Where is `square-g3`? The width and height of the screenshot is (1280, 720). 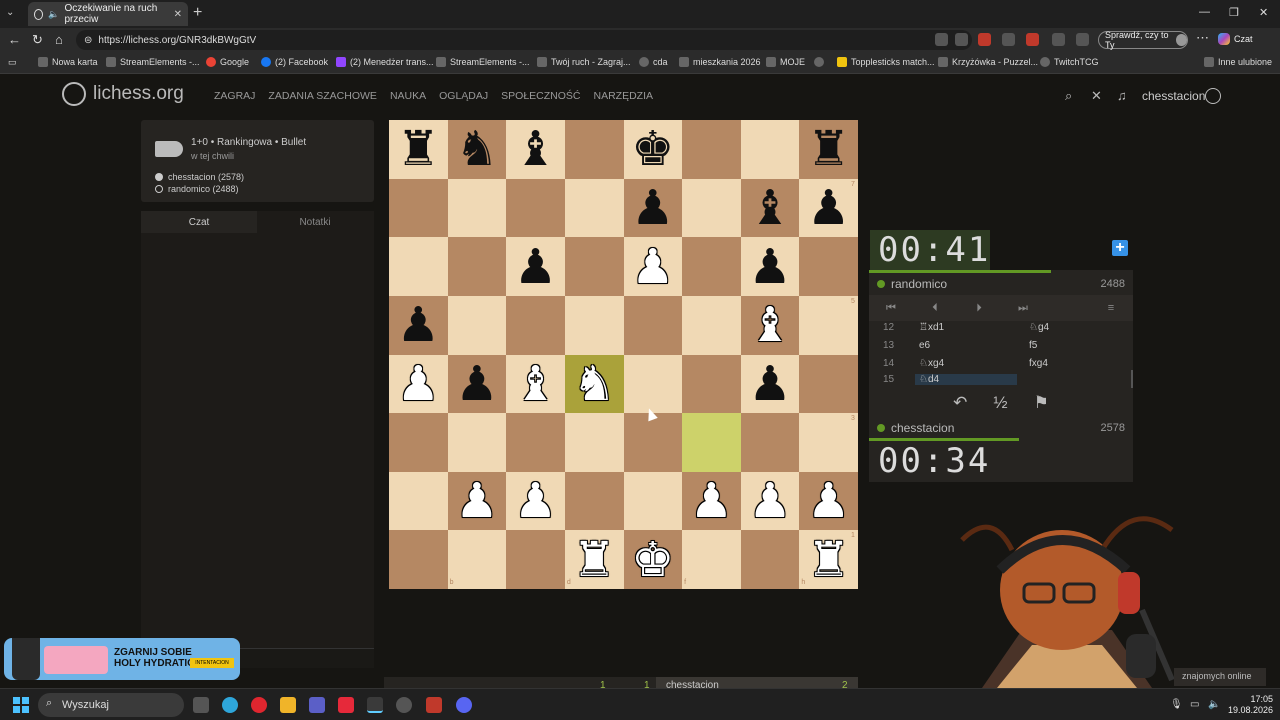 square-g3 is located at coordinates (770, 442).